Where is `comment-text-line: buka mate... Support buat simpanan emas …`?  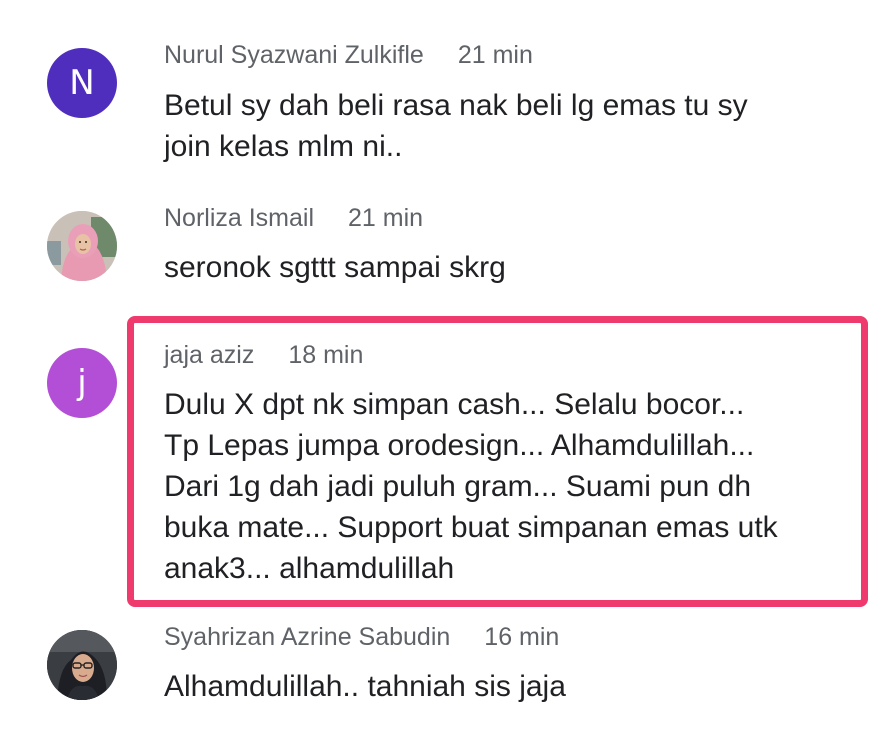
comment-text-line: buka mate... Support buat simpanan emas … is located at coordinates (471, 527).